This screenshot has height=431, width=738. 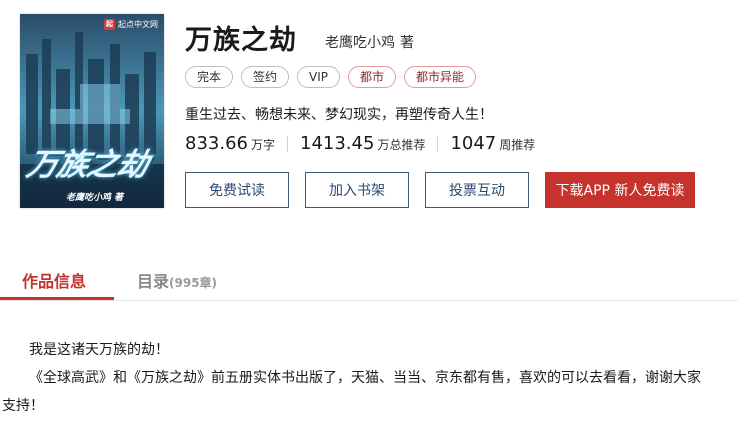 I want to click on tag-completed: 完本, so click(x=209, y=77).